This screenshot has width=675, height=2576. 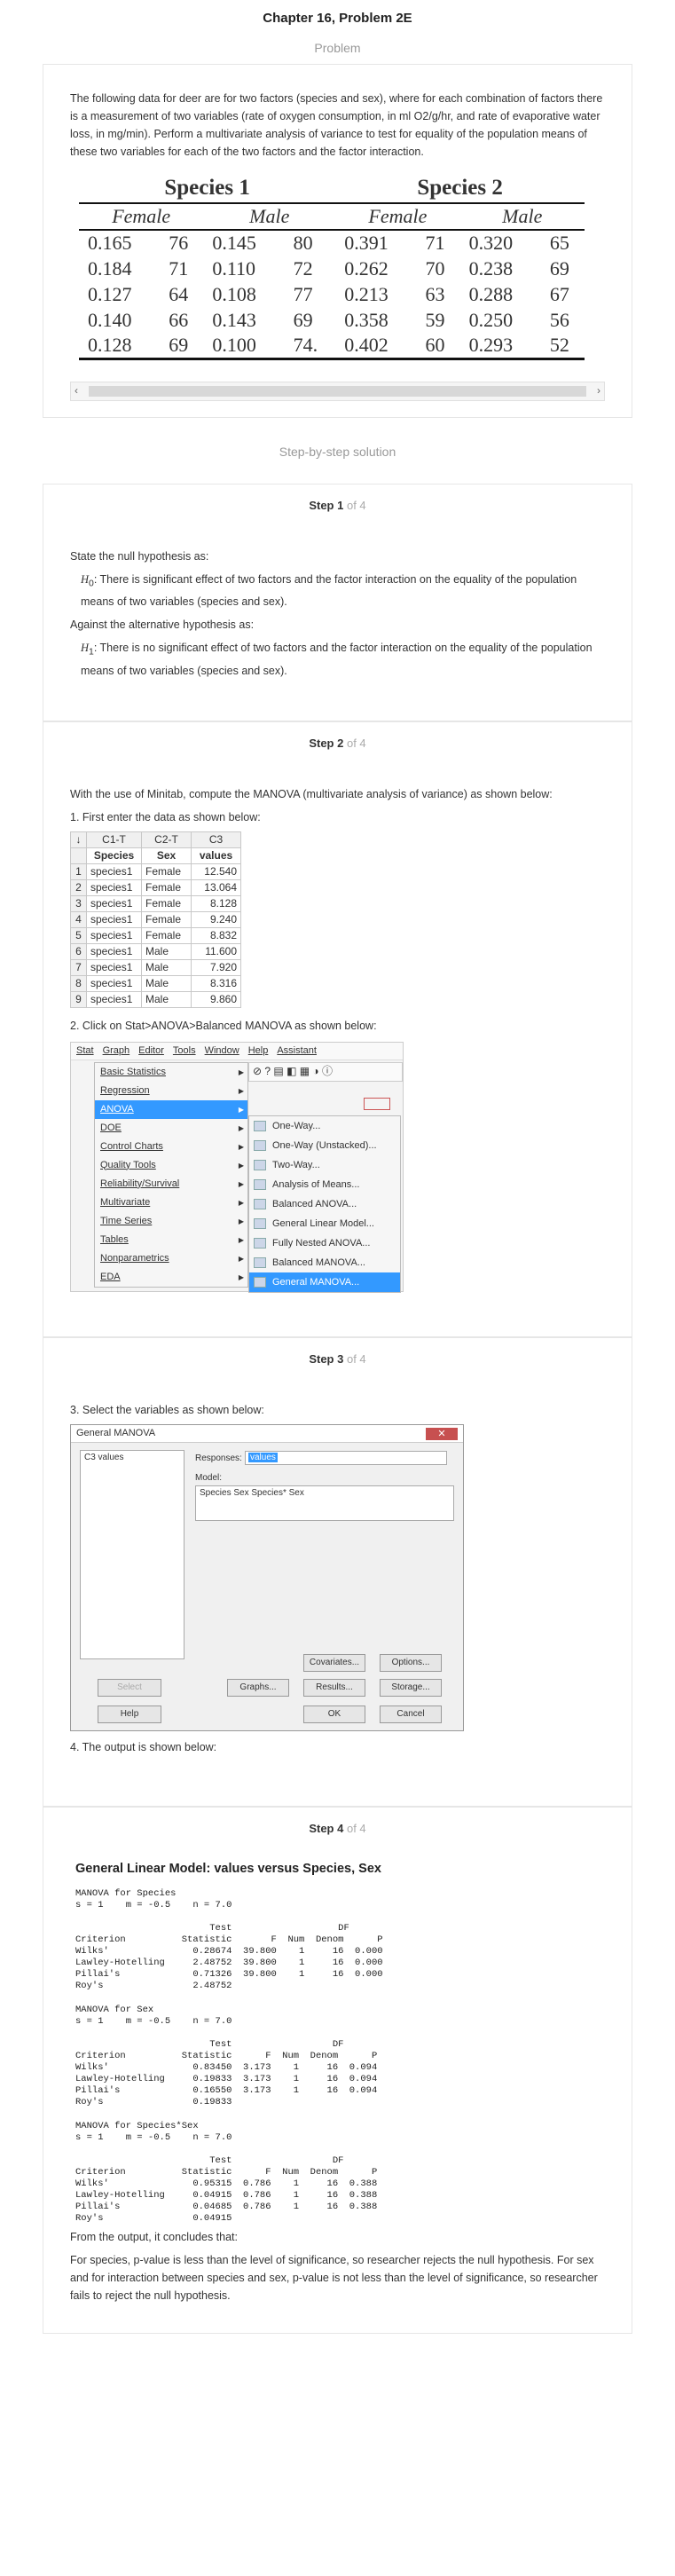 I want to click on ws-row: 7 species1 Male 7.920, so click(x=155, y=967).